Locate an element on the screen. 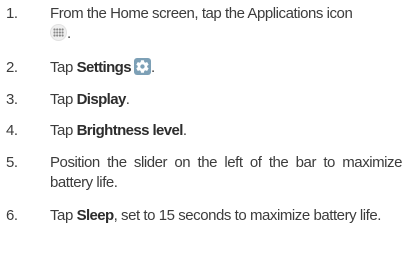 The height and width of the screenshot is (267, 406). step-number: 2. is located at coordinates (12, 67).